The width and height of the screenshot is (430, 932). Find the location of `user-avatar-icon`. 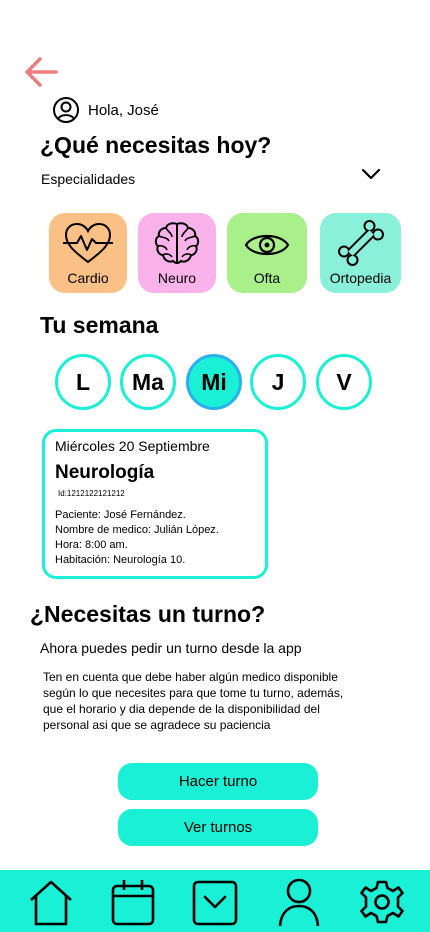

user-avatar-icon is located at coordinates (66, 110).